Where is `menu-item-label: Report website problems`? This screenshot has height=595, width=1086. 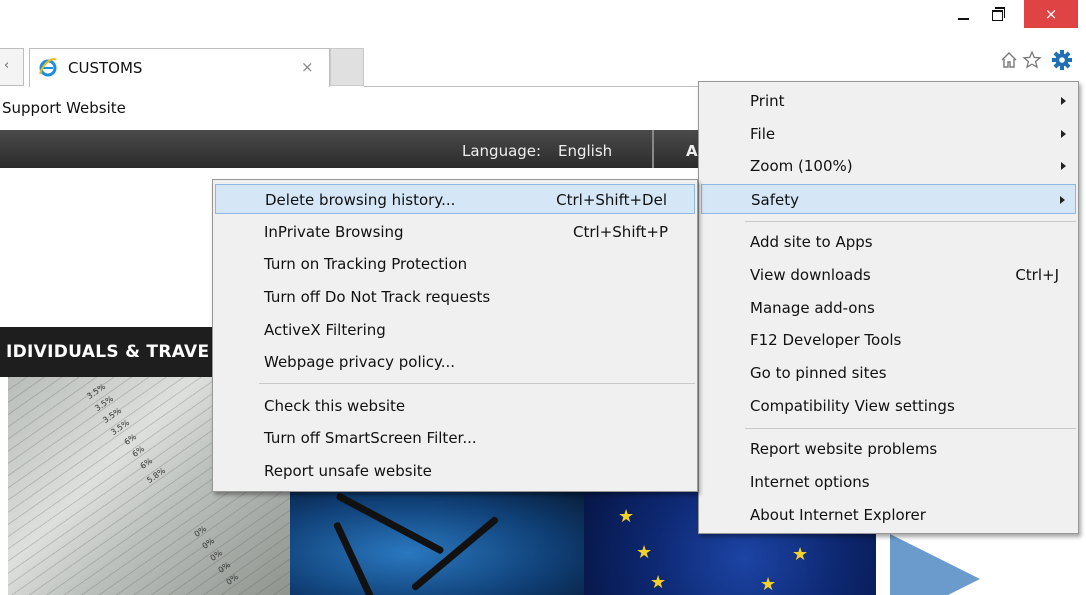 menu-item-label: Report website problems is located at coordinates (844, 449).